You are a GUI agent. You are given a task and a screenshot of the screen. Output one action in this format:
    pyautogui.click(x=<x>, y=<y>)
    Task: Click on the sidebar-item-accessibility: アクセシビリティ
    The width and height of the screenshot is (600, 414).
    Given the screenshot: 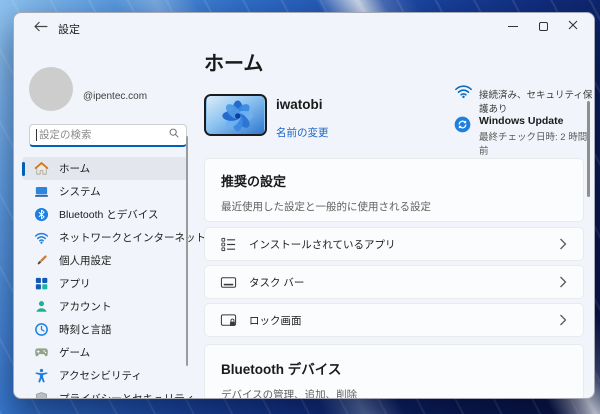 What is the action you would take?
    pyautogui.click(x=105, y=375)
    